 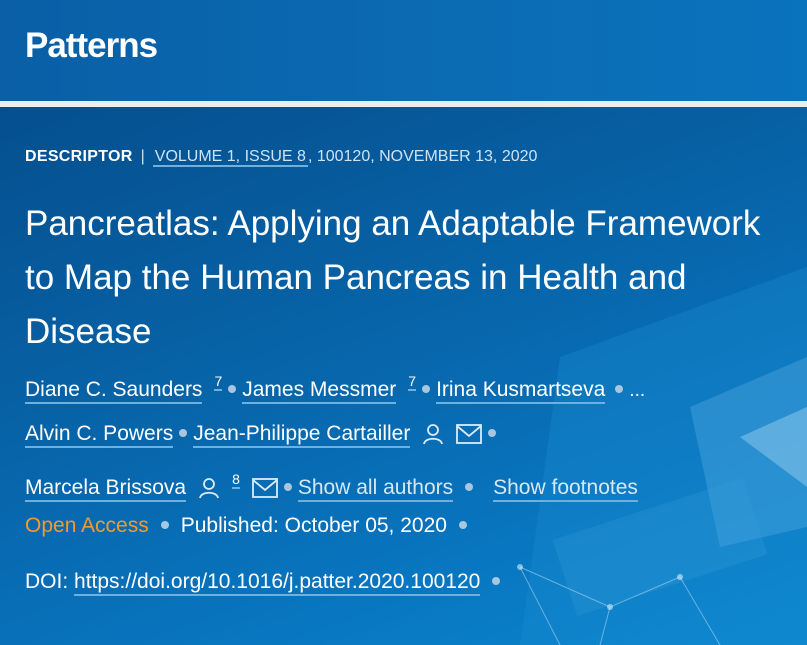 What do you see at coordinates (91, 46) in the screenshot?
I see `patterns-logo: Patterns` at bounding box center [91, 46].